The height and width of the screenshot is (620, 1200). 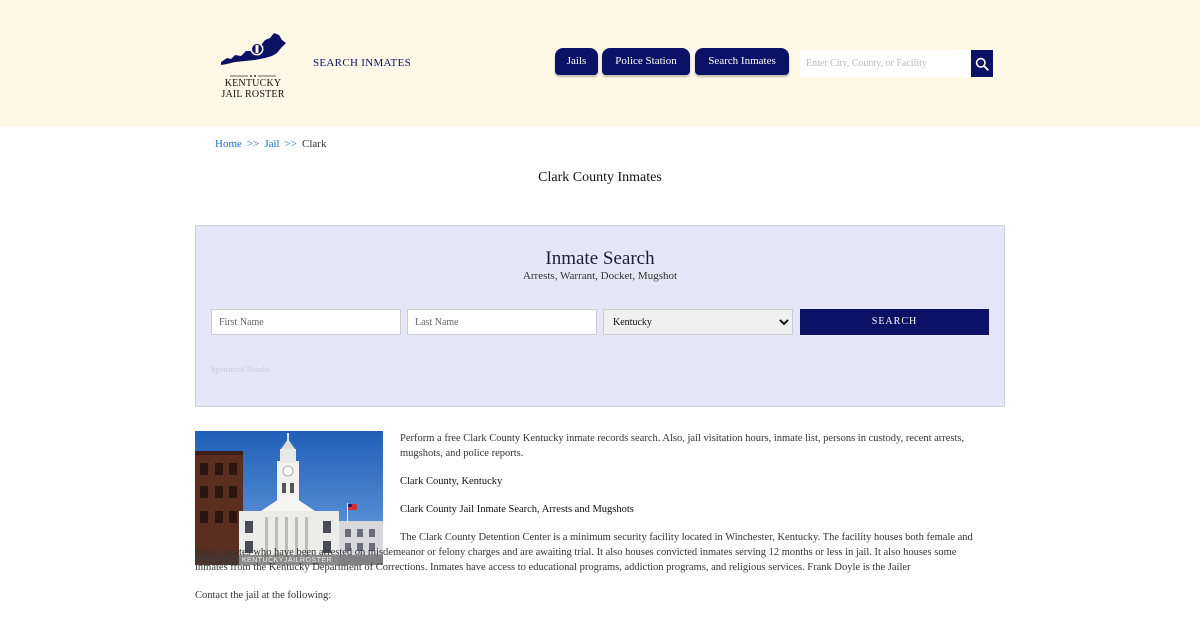 I want to click on logo-text: KENTUCKY JAIL ROSTER, so click(x=253, y=89).